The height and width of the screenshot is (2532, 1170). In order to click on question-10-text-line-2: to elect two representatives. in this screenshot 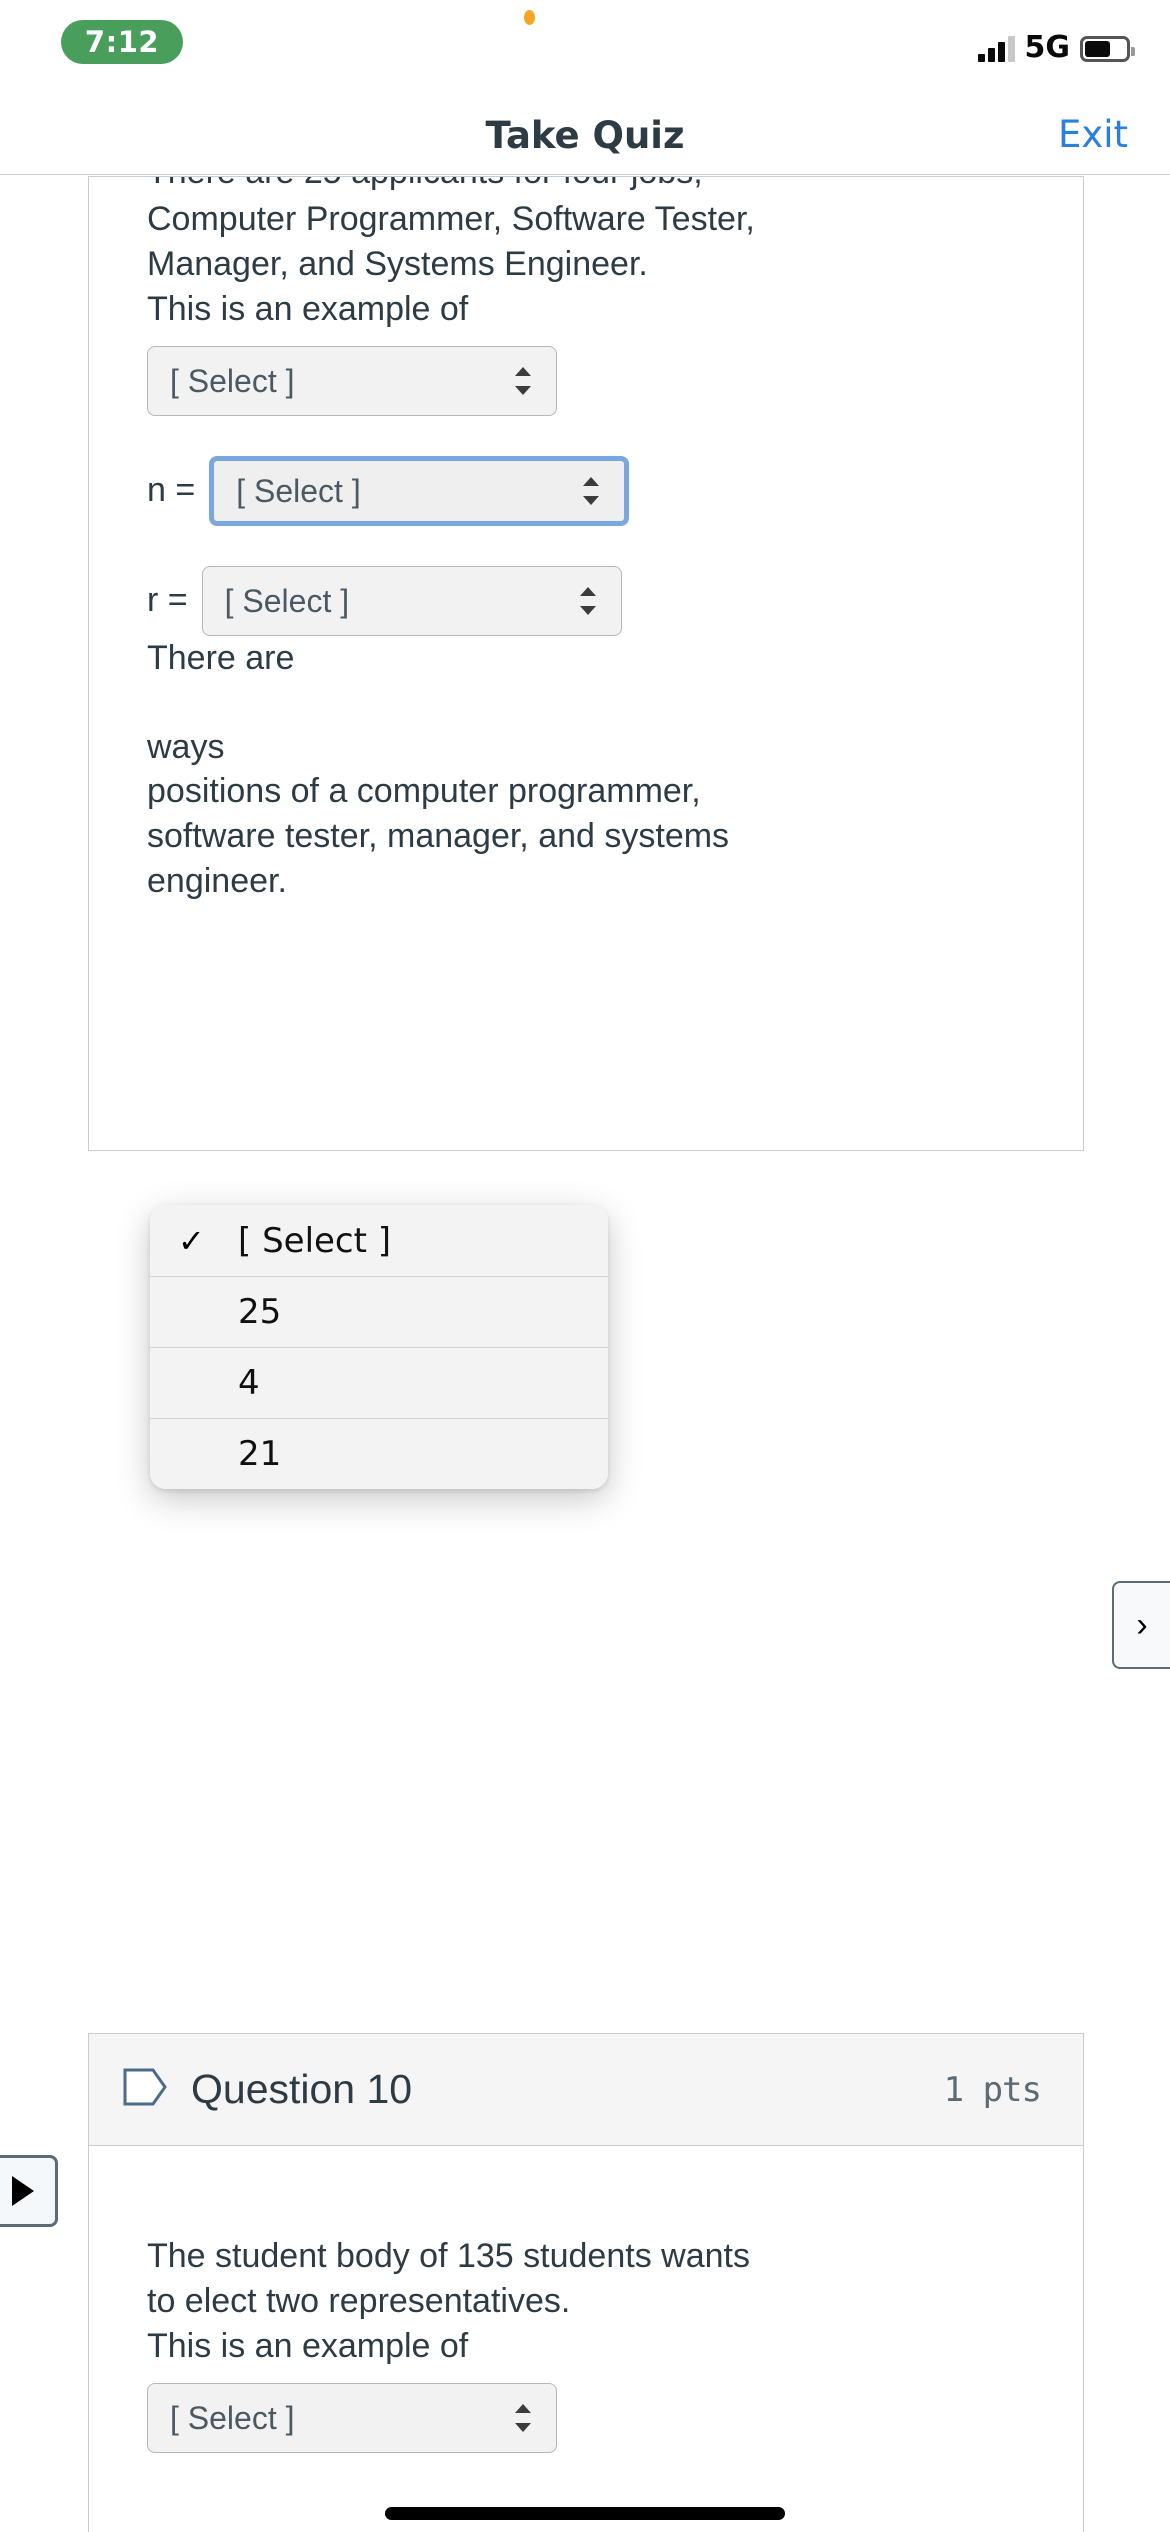, I will do `click(359, 2300)`.